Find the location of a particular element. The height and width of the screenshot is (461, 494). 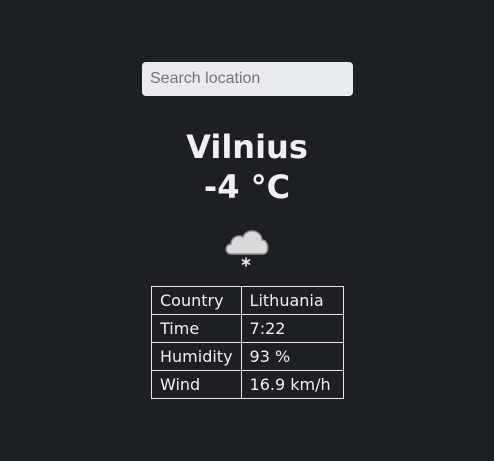

wind-value: 16.9 km/h is located at coordinates (292, 384).